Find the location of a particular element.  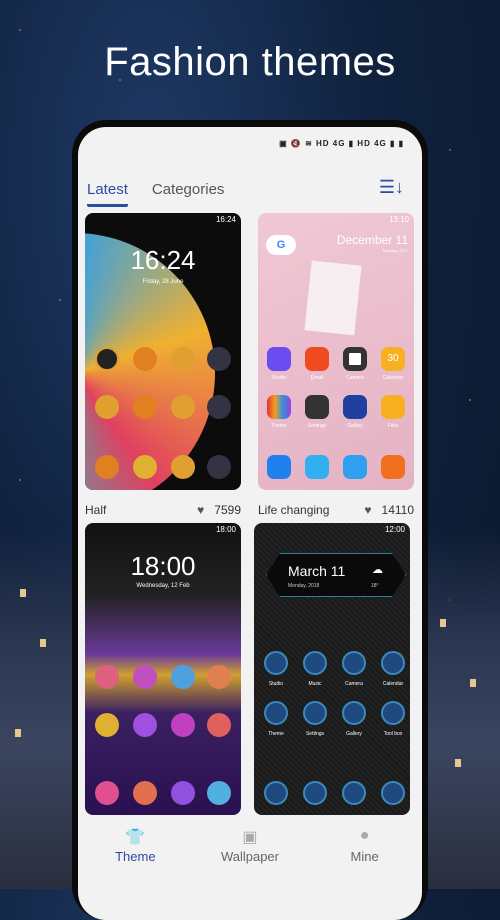

nav-label: Mine is located at coordinates (364, 856).